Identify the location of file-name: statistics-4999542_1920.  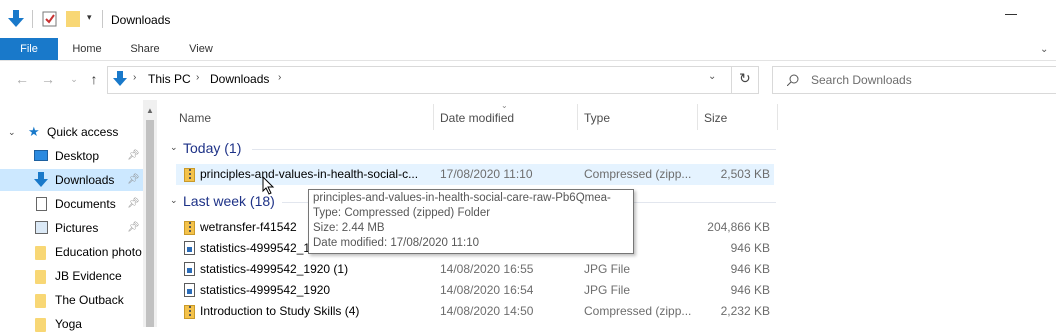
(265, 290).